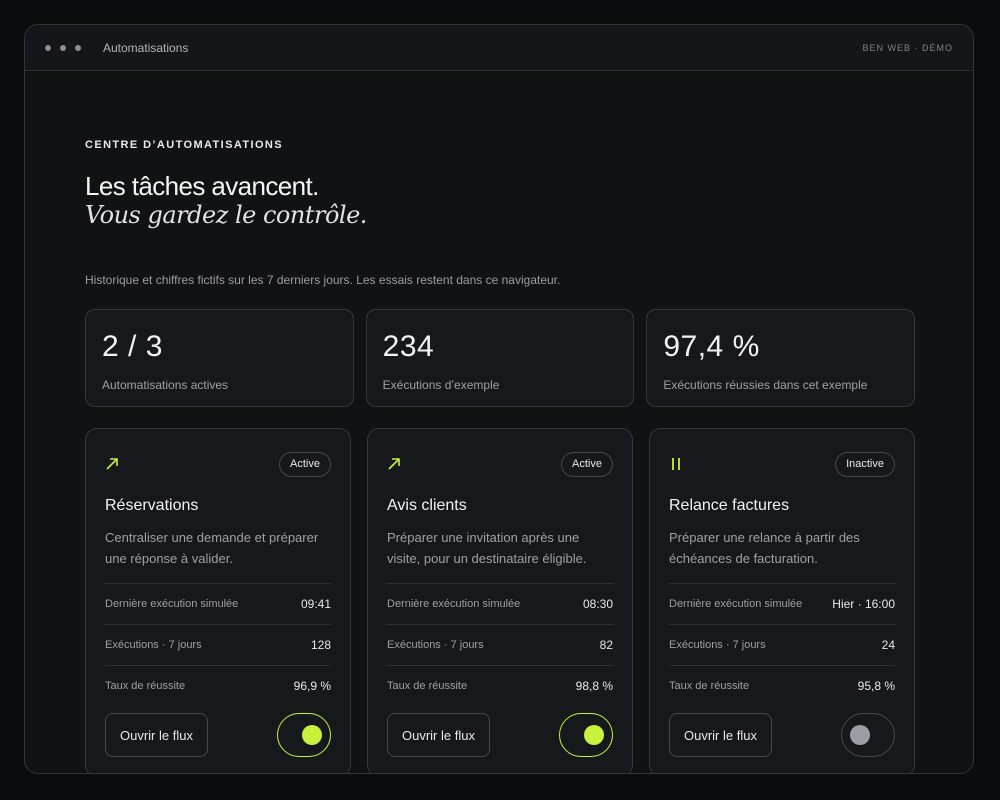  What do you see at coordinates (606, 645) in the screenshot?
I see `row-value: 82` at bounding box center [606, 645].